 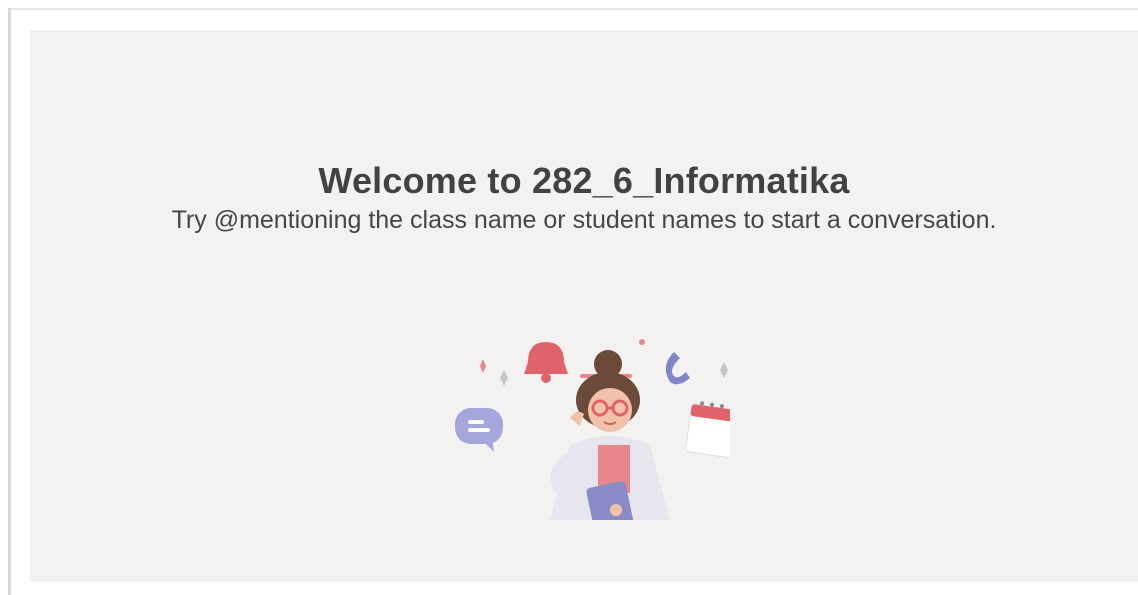 What do you see at coordinates (584, 180) in the screenshot?
I see `welcome-title: Welcome to 282_6_Informatika` at bounding box center [584, 180].